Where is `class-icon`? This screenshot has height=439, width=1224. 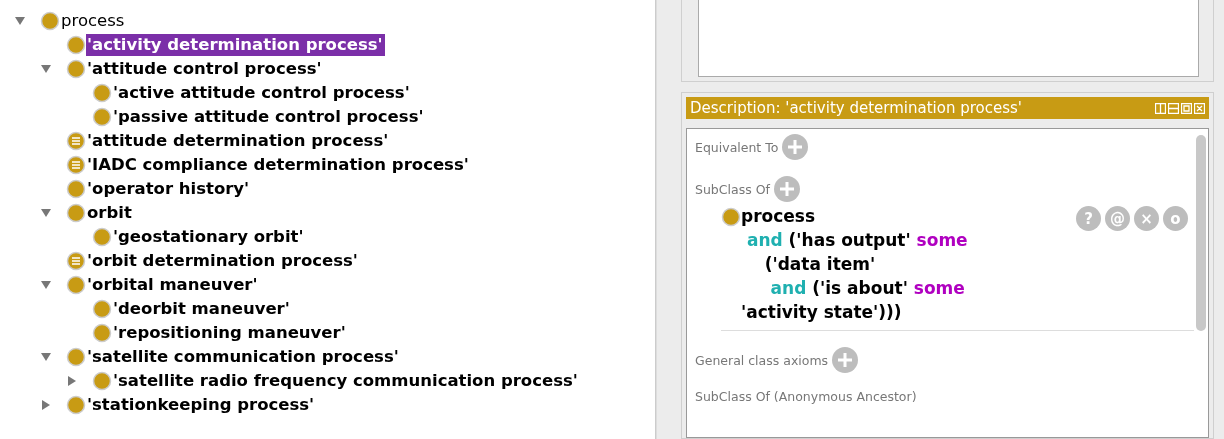 class-icon is located at coordinates (731, 217).